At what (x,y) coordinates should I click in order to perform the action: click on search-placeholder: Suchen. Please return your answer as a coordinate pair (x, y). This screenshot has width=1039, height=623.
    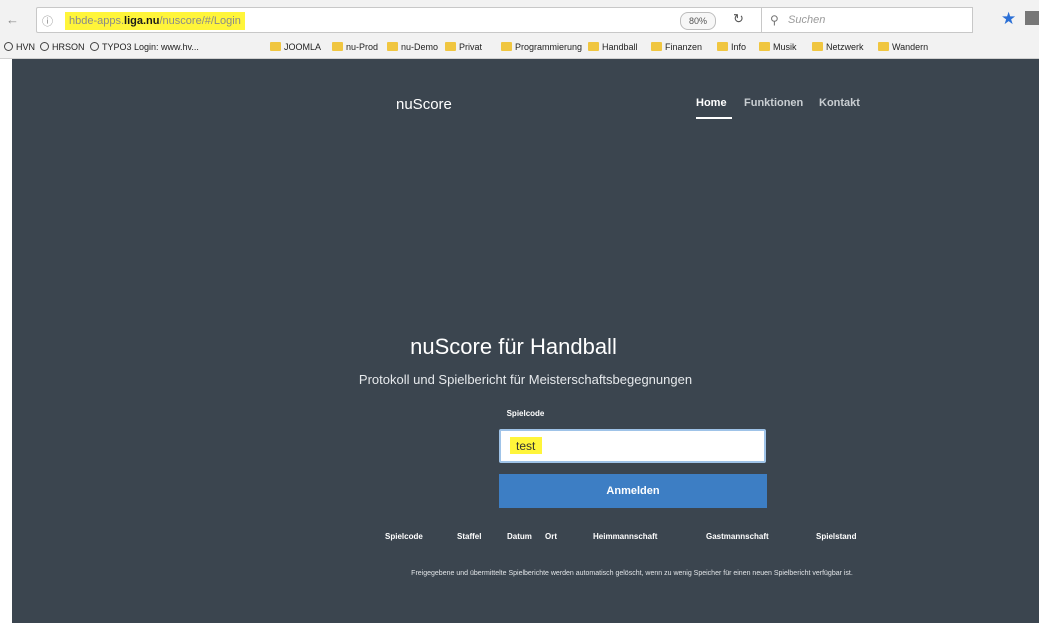
    Looking at the image, I should click on (807, 20).